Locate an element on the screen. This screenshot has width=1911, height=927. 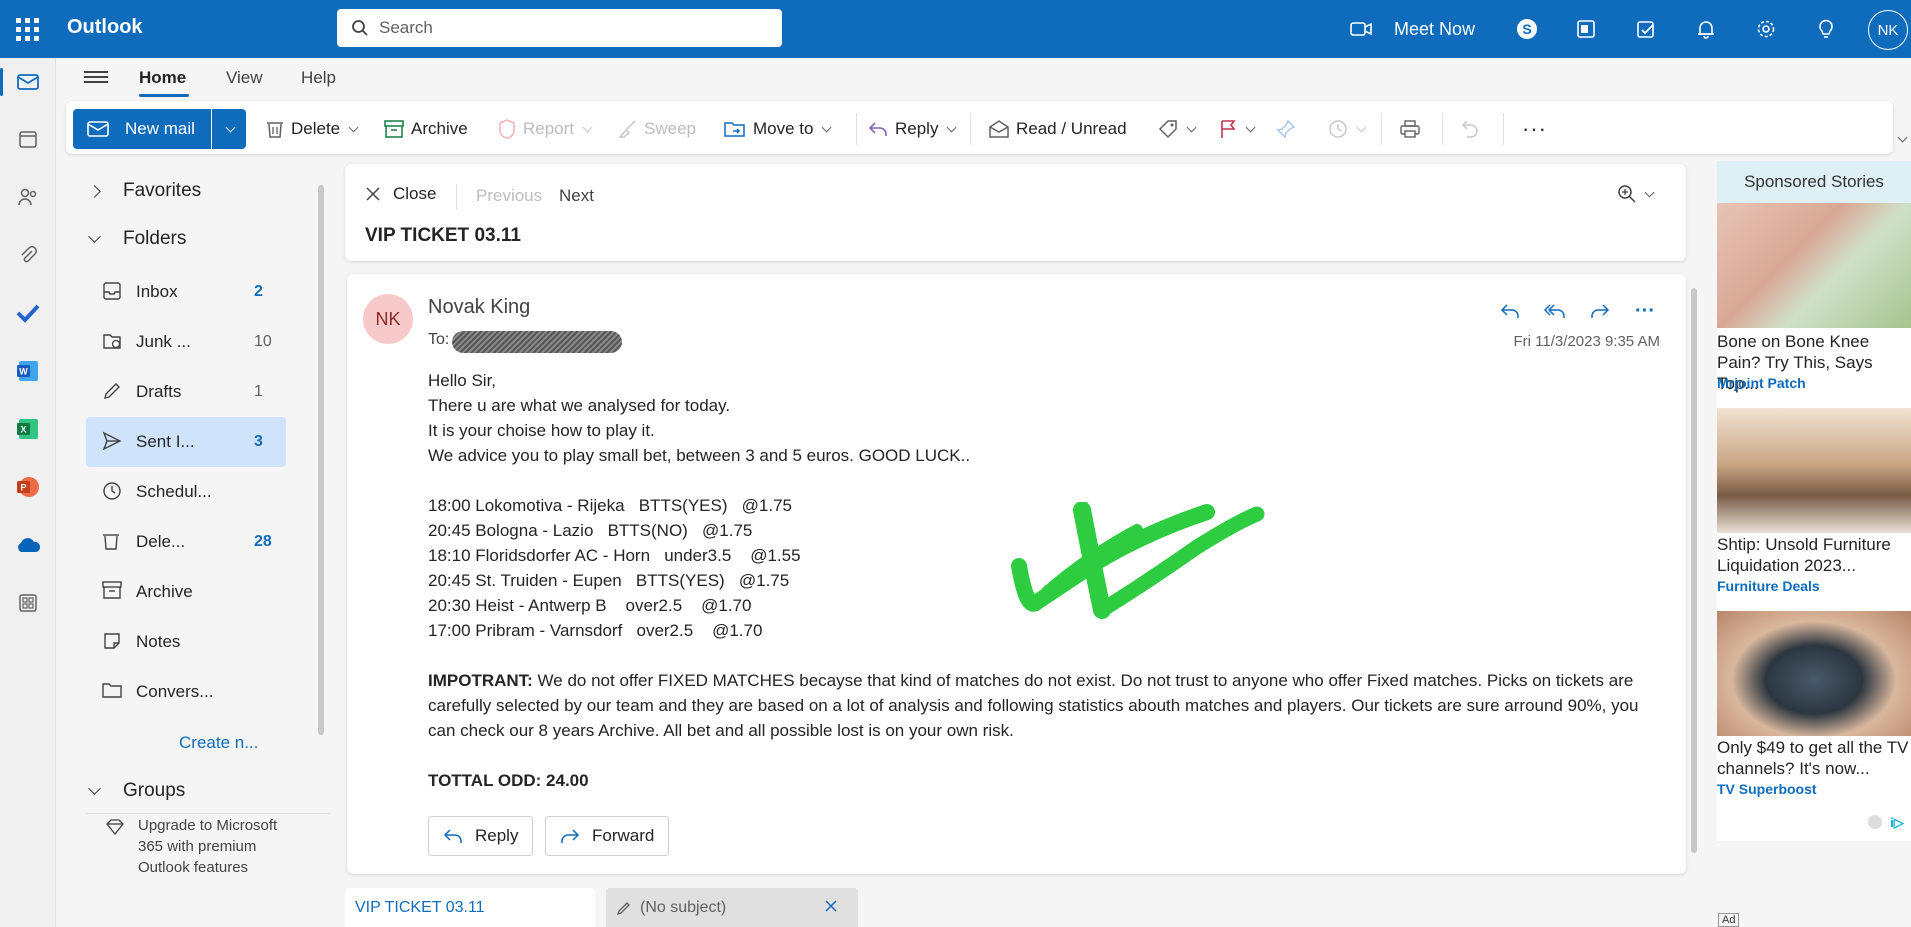
office-icon is located at coordinates (1586, 29).